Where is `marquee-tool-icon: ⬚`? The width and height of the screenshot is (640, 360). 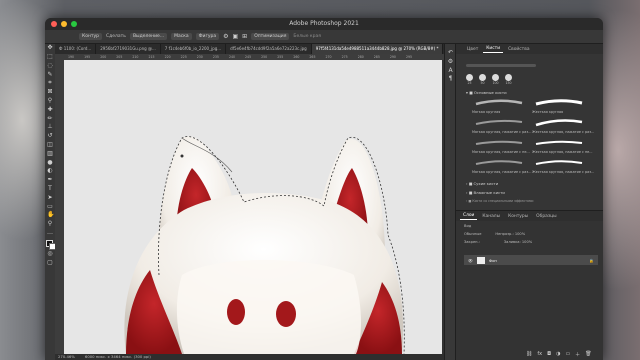
marquee-tool-icon: ⬚ is located at coordinates (50, 56).